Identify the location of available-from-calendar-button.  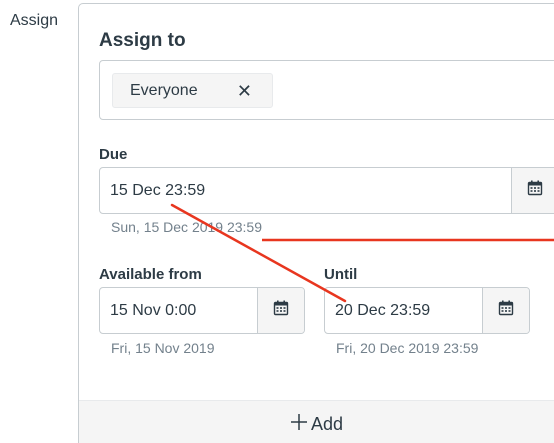
(280, 310).